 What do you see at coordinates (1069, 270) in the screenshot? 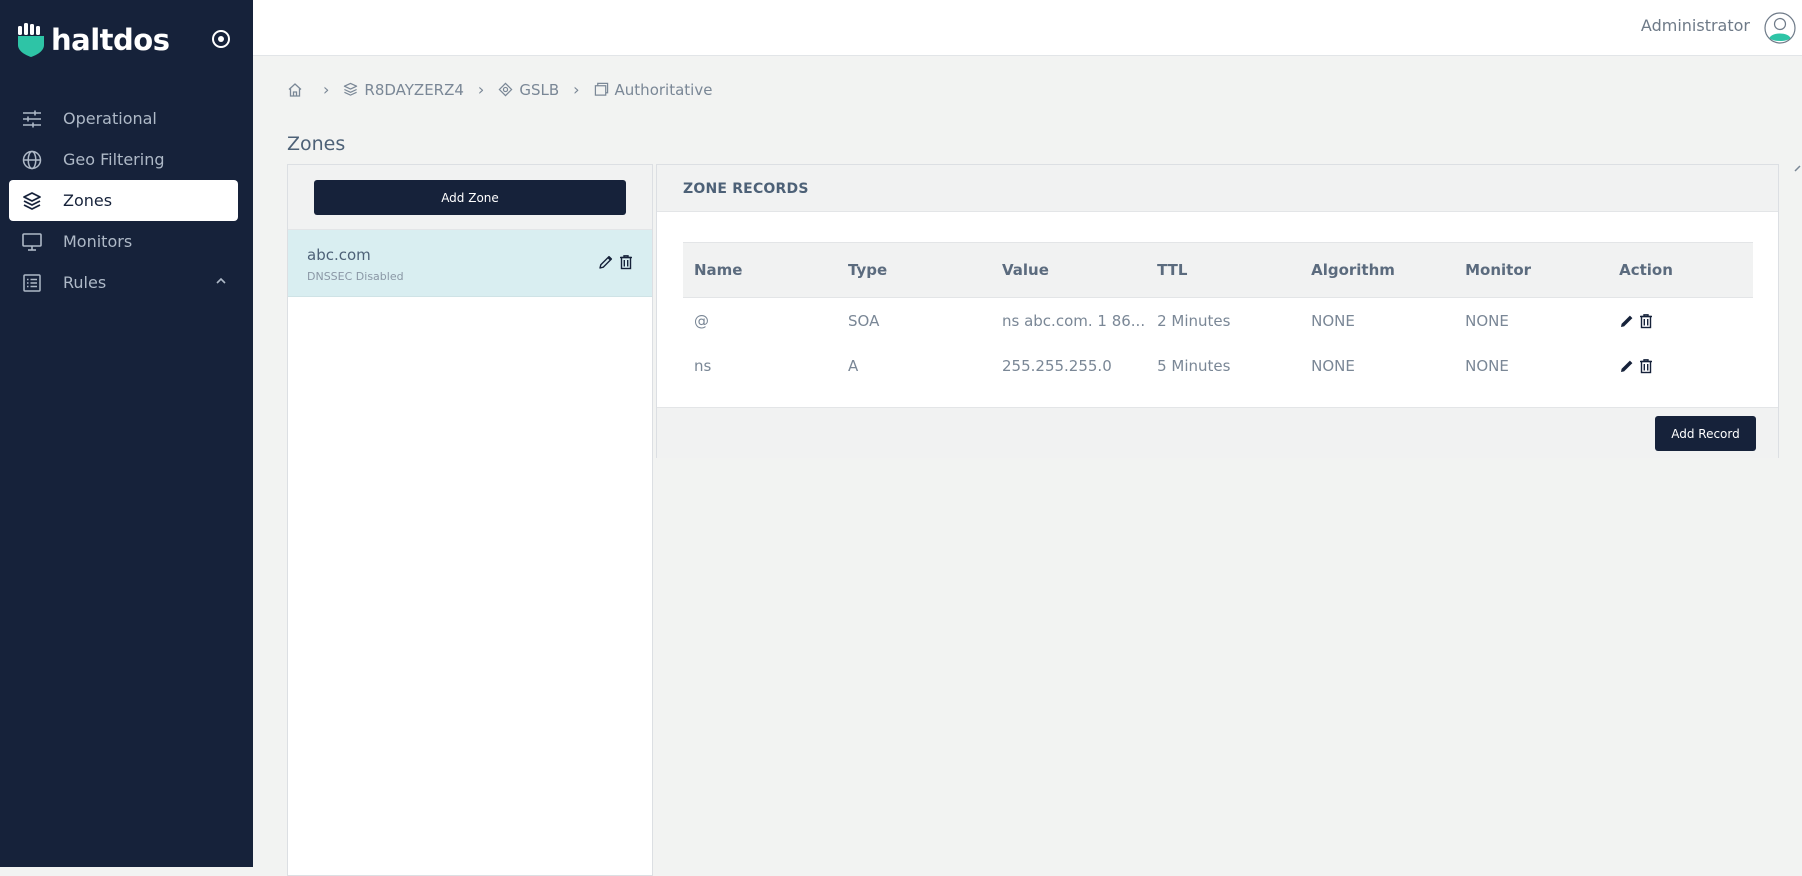
I see `column-header-value: Value` at bounding box center [1069, 270].